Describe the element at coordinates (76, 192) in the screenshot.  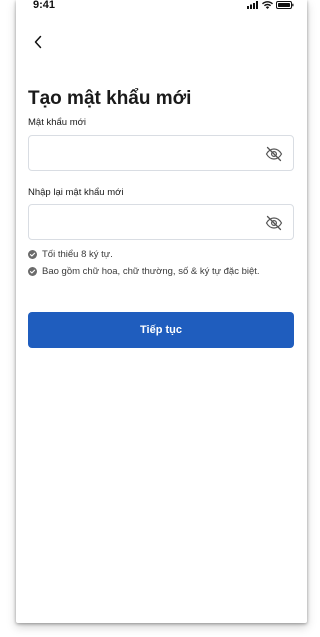
I see `confirm-password-label: Nhập lại mật khẩu mới` at that location.